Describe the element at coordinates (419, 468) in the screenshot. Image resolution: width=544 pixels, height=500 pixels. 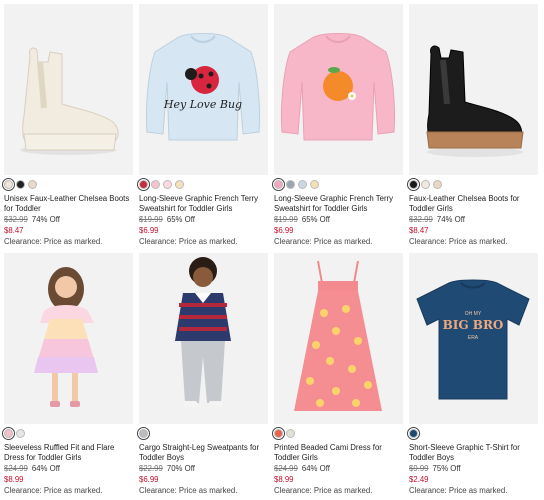
I see `original-price: $9.99` at that location.